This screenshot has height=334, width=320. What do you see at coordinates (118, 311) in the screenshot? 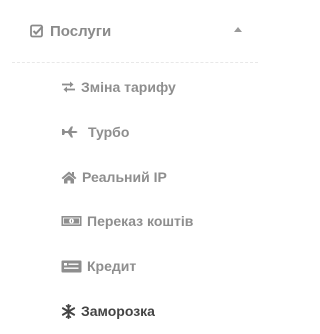
I see `menu-item-label: Заморозка` at bounding box center [118, 311].